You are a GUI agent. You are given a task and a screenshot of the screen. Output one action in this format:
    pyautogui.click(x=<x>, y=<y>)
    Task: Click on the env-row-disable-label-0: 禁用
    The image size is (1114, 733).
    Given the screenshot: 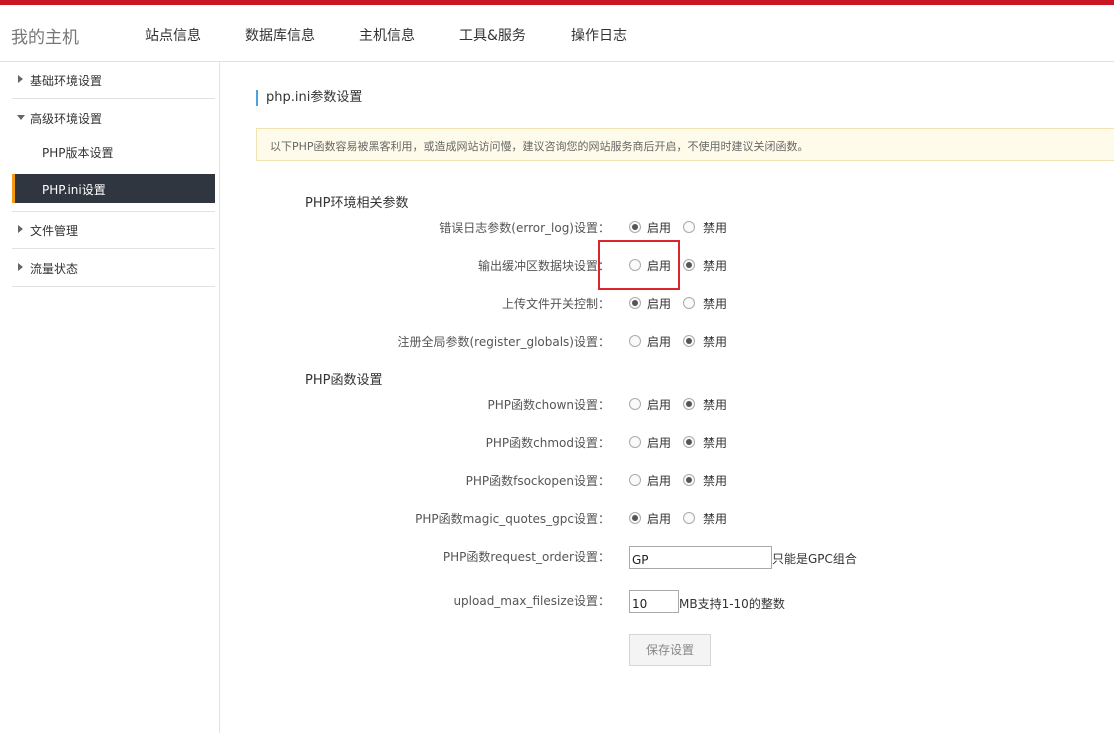 What is the action you would take?
    pyautogui.click(x=715, y=227)
    